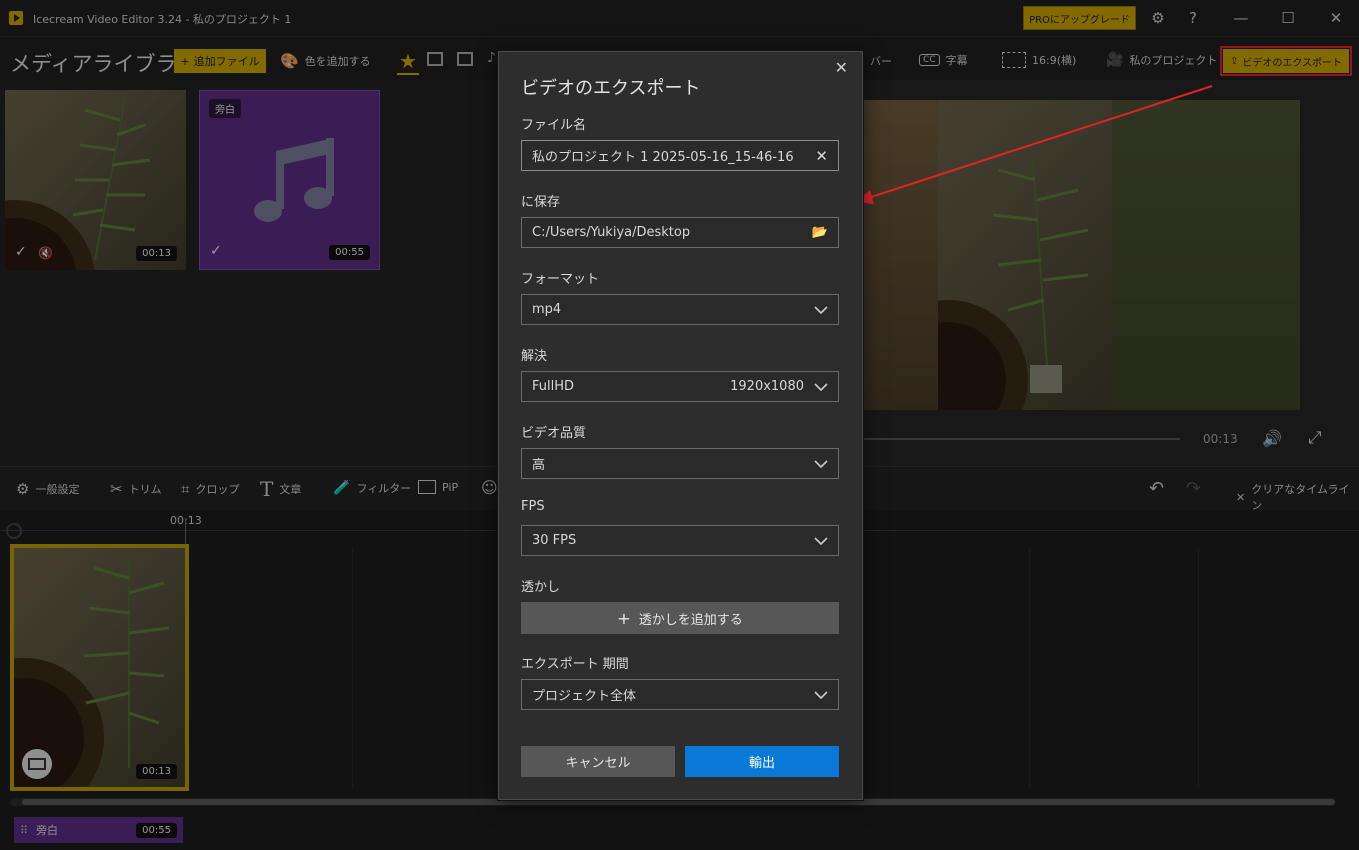 This screenshot has height=850, width=1359. What do you see at coordinates (547, 309) in the screenshot?
I see `format-value: mp4` at bounding box center [547, 309].